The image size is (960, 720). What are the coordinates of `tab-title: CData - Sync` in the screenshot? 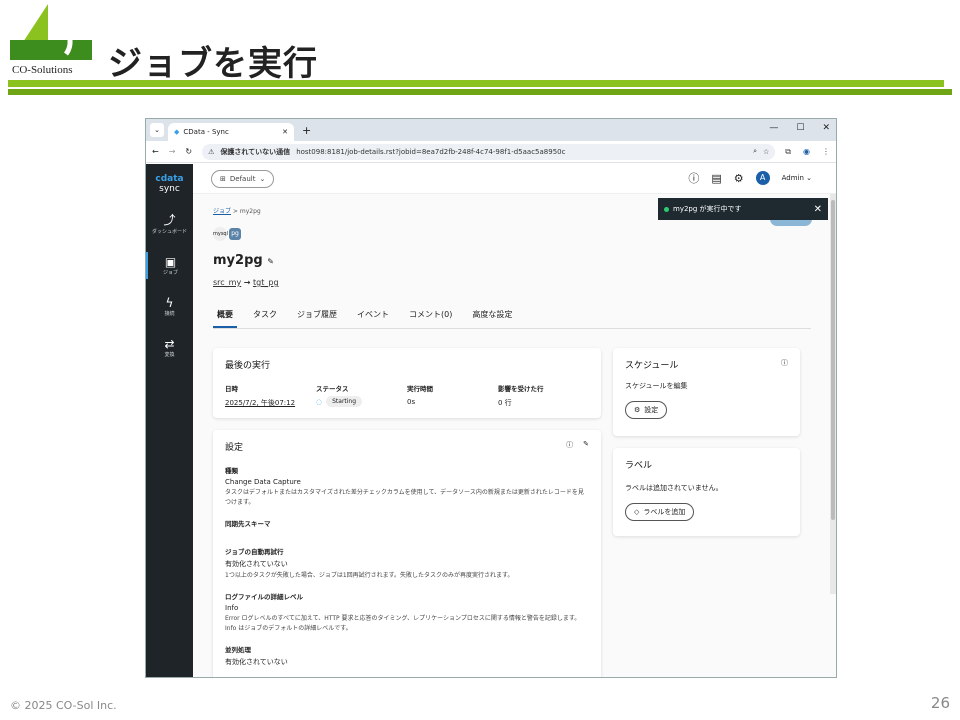 It's located at (206, 132).